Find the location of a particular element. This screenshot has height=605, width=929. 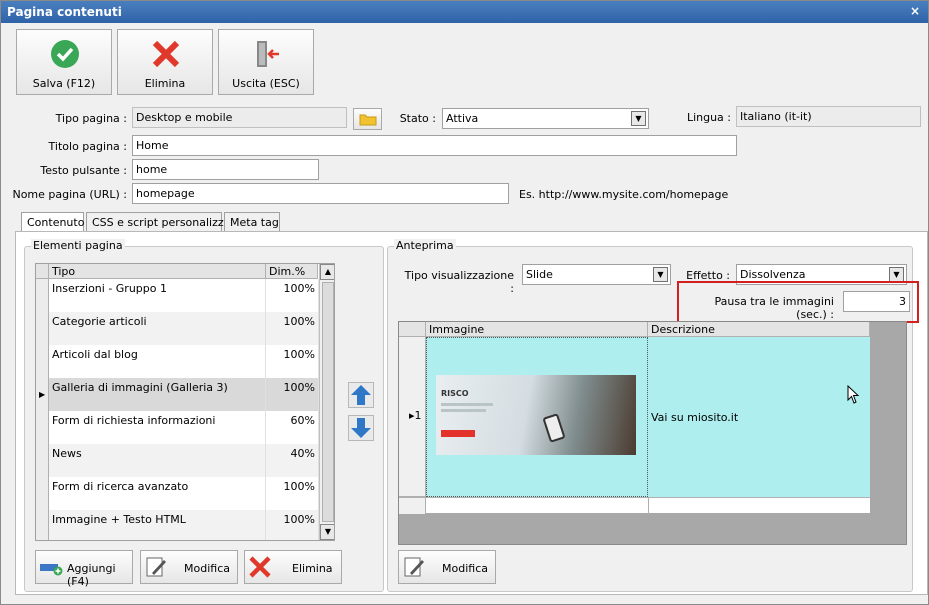

row-index: ▸1 is located at coordinates (415, 415).